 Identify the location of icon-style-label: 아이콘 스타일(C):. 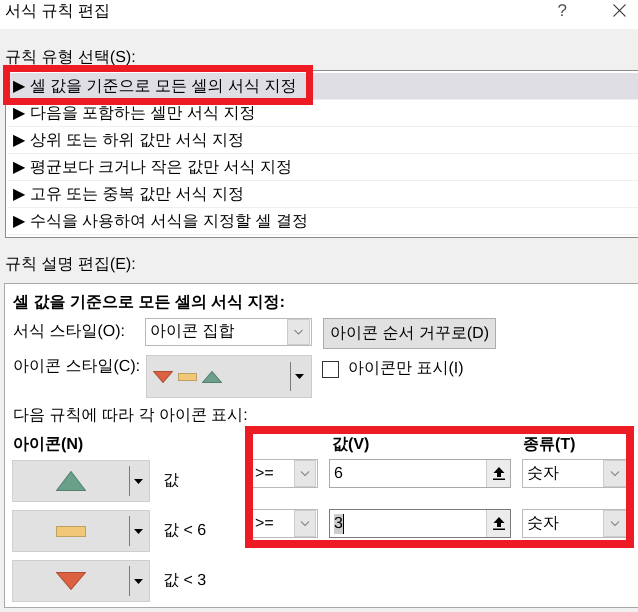
(77, 367).